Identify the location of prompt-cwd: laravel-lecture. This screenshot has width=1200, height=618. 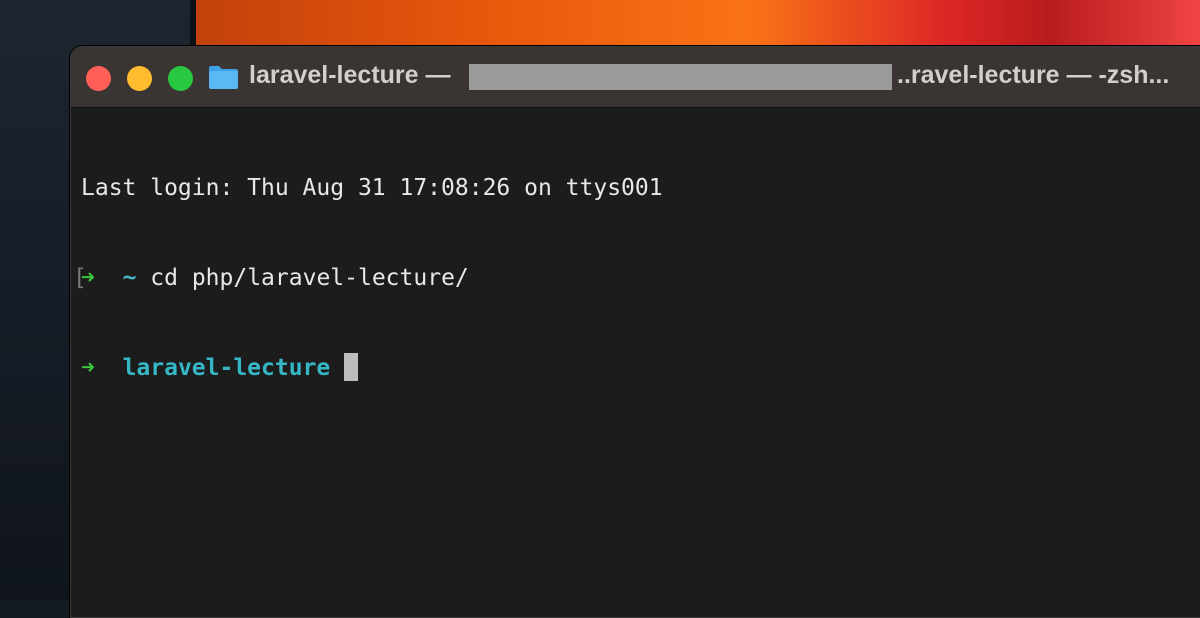
(226, 368).